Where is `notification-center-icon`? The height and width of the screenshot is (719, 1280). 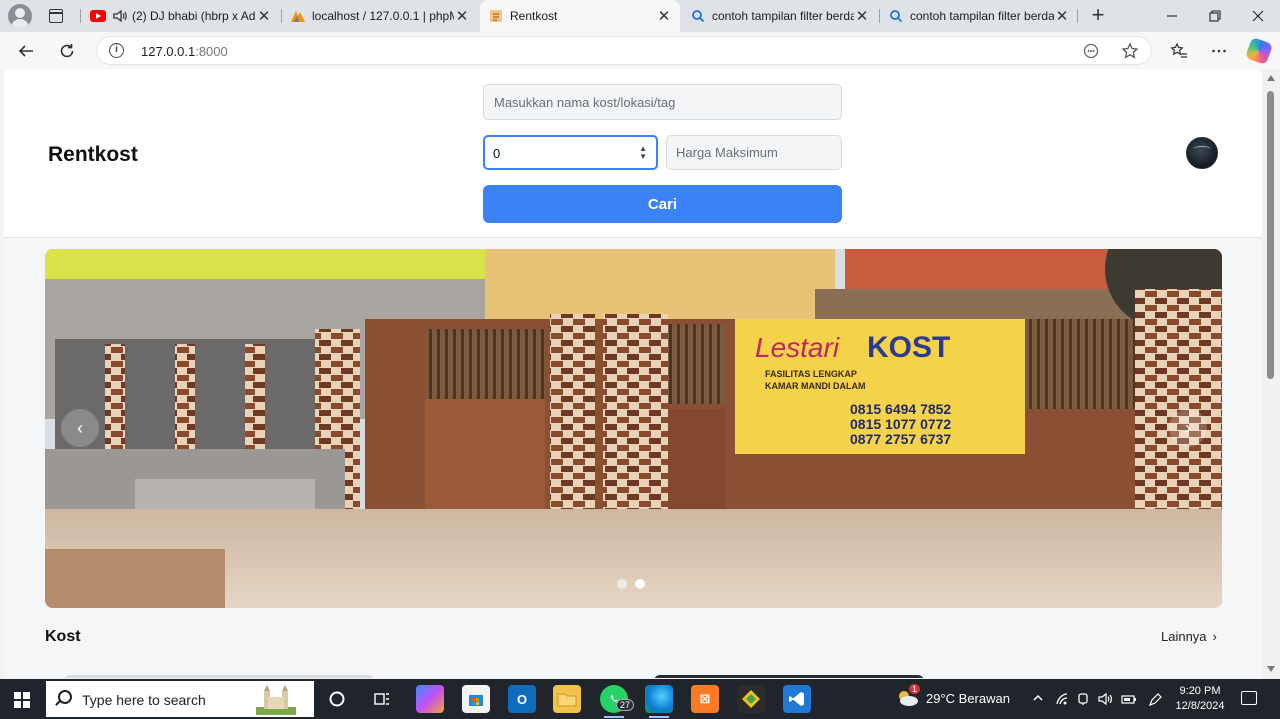 notification-center-icon is located at coordinates (1249, 698).